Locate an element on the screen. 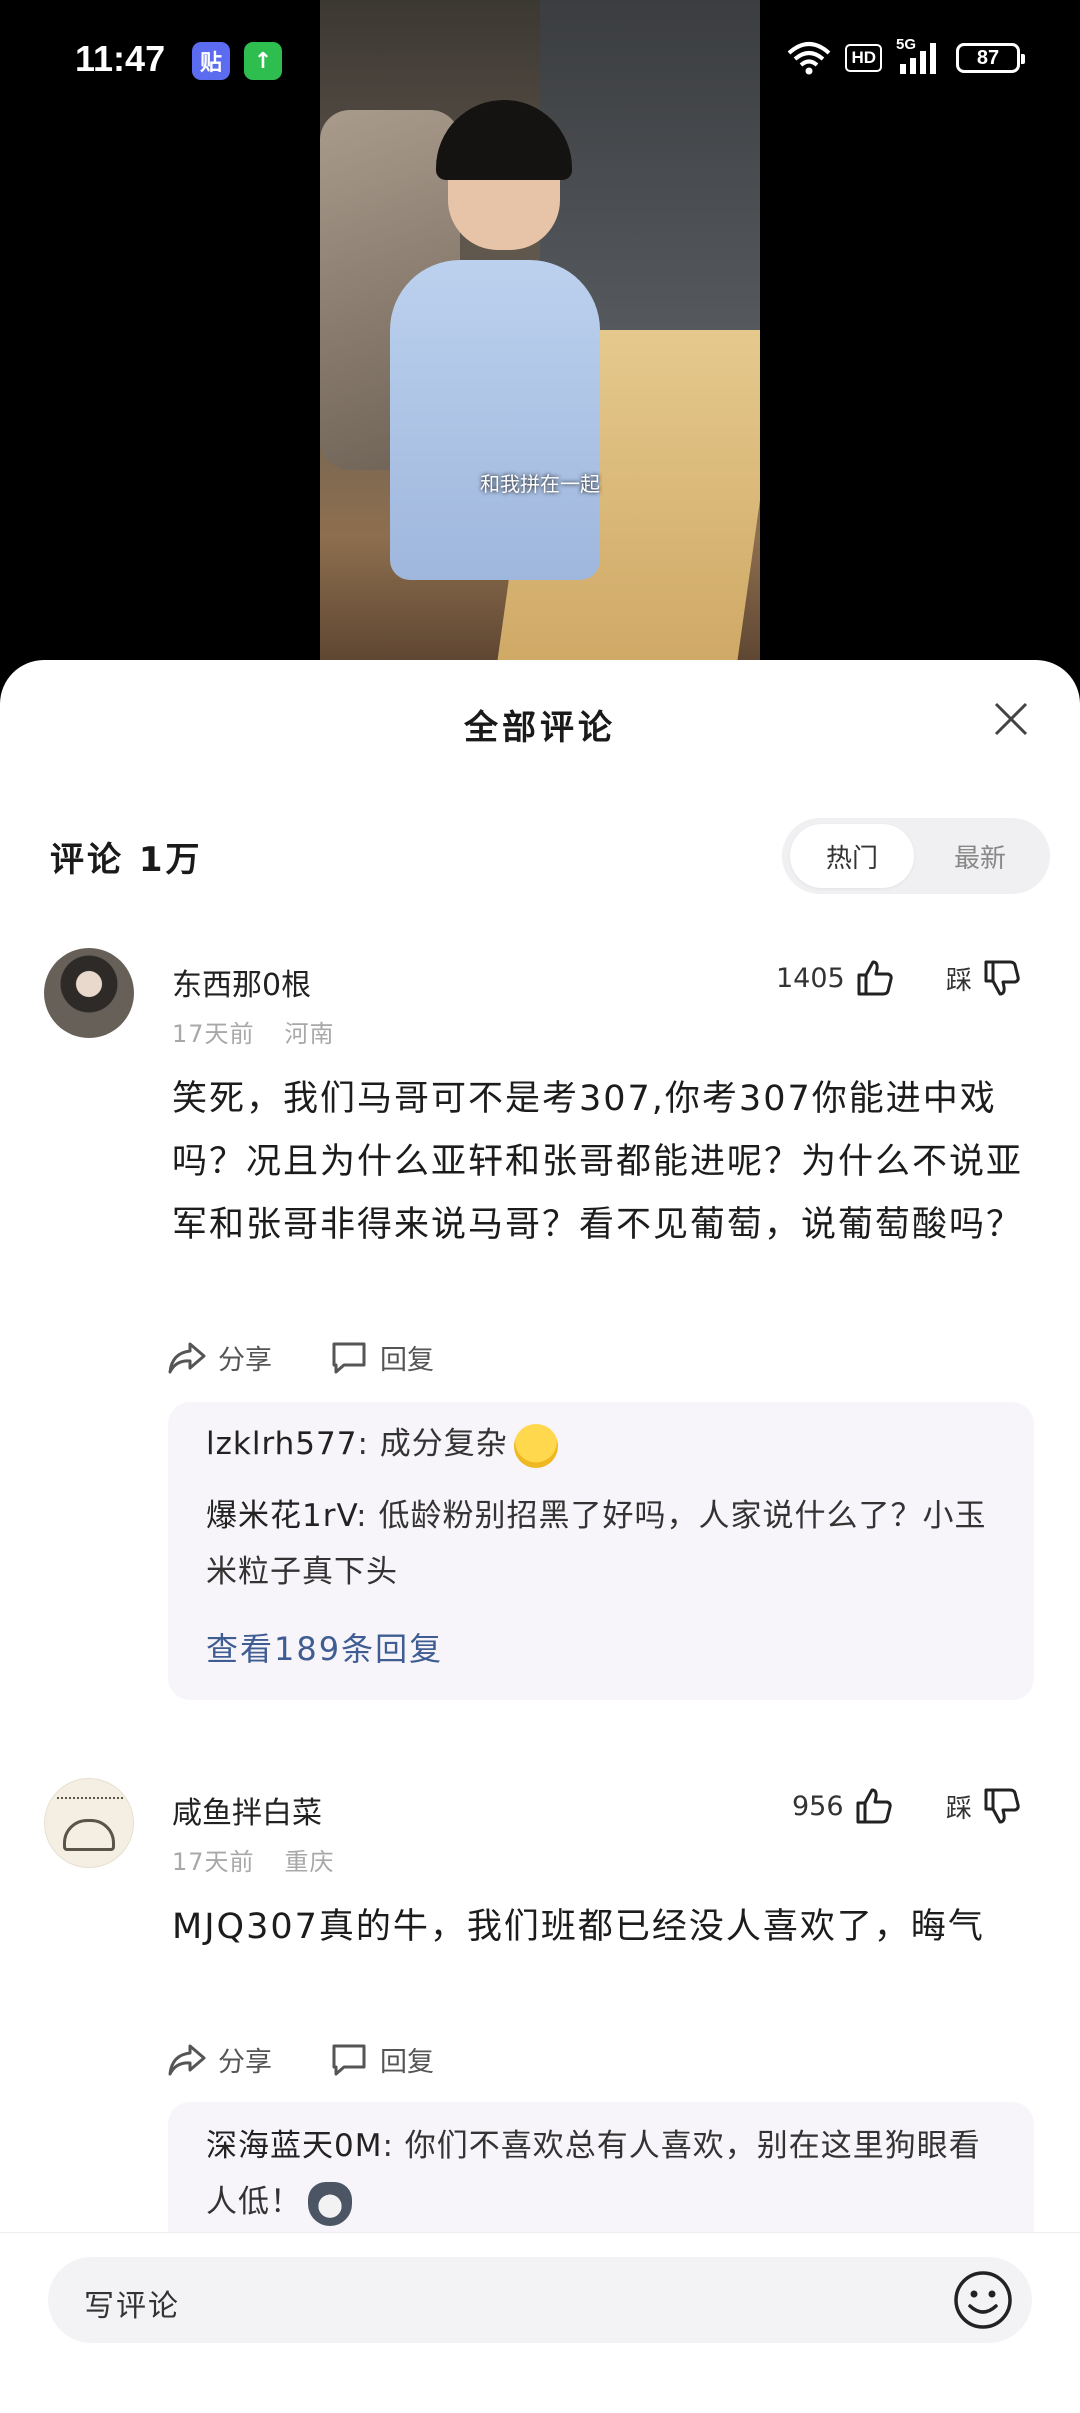  close-icon is located at coordinates (1011, 719).